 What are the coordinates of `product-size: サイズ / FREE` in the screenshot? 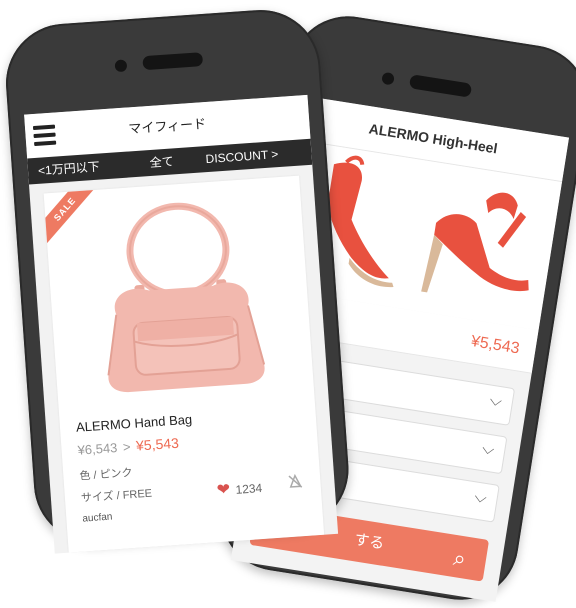 It's located at (116, 496).